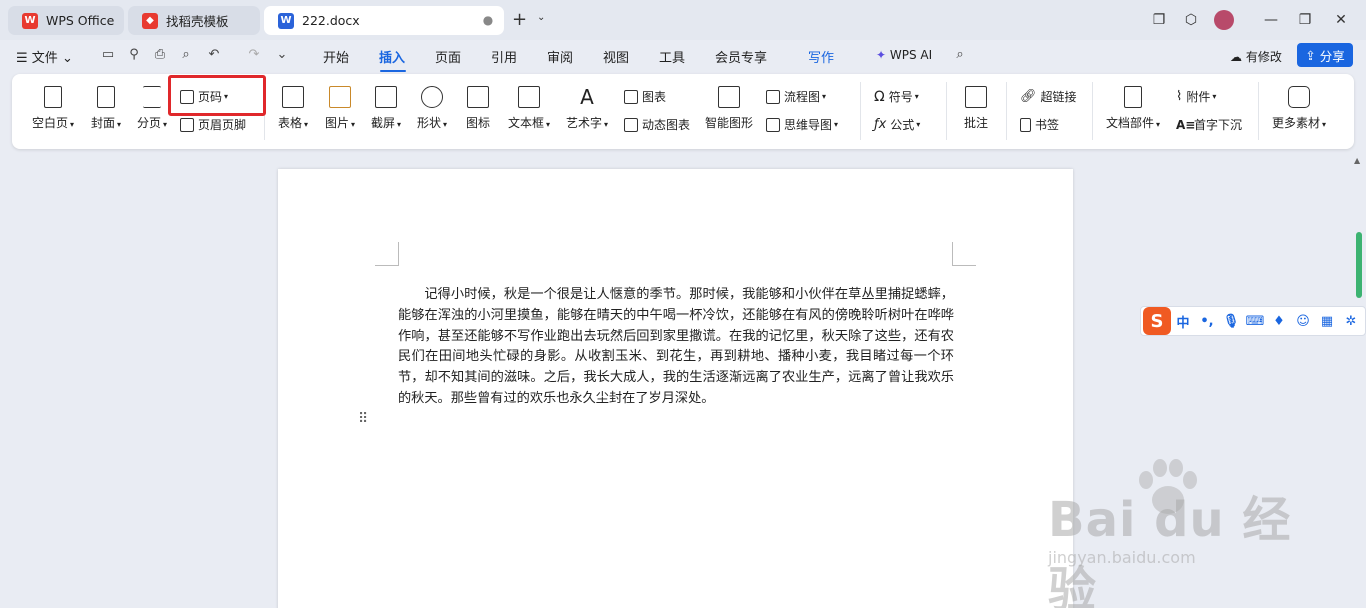 Image resolution: width=1366 pixels, height=608 pixels. I want to click on format-painter-icon: ⚲, so click(134, 55).